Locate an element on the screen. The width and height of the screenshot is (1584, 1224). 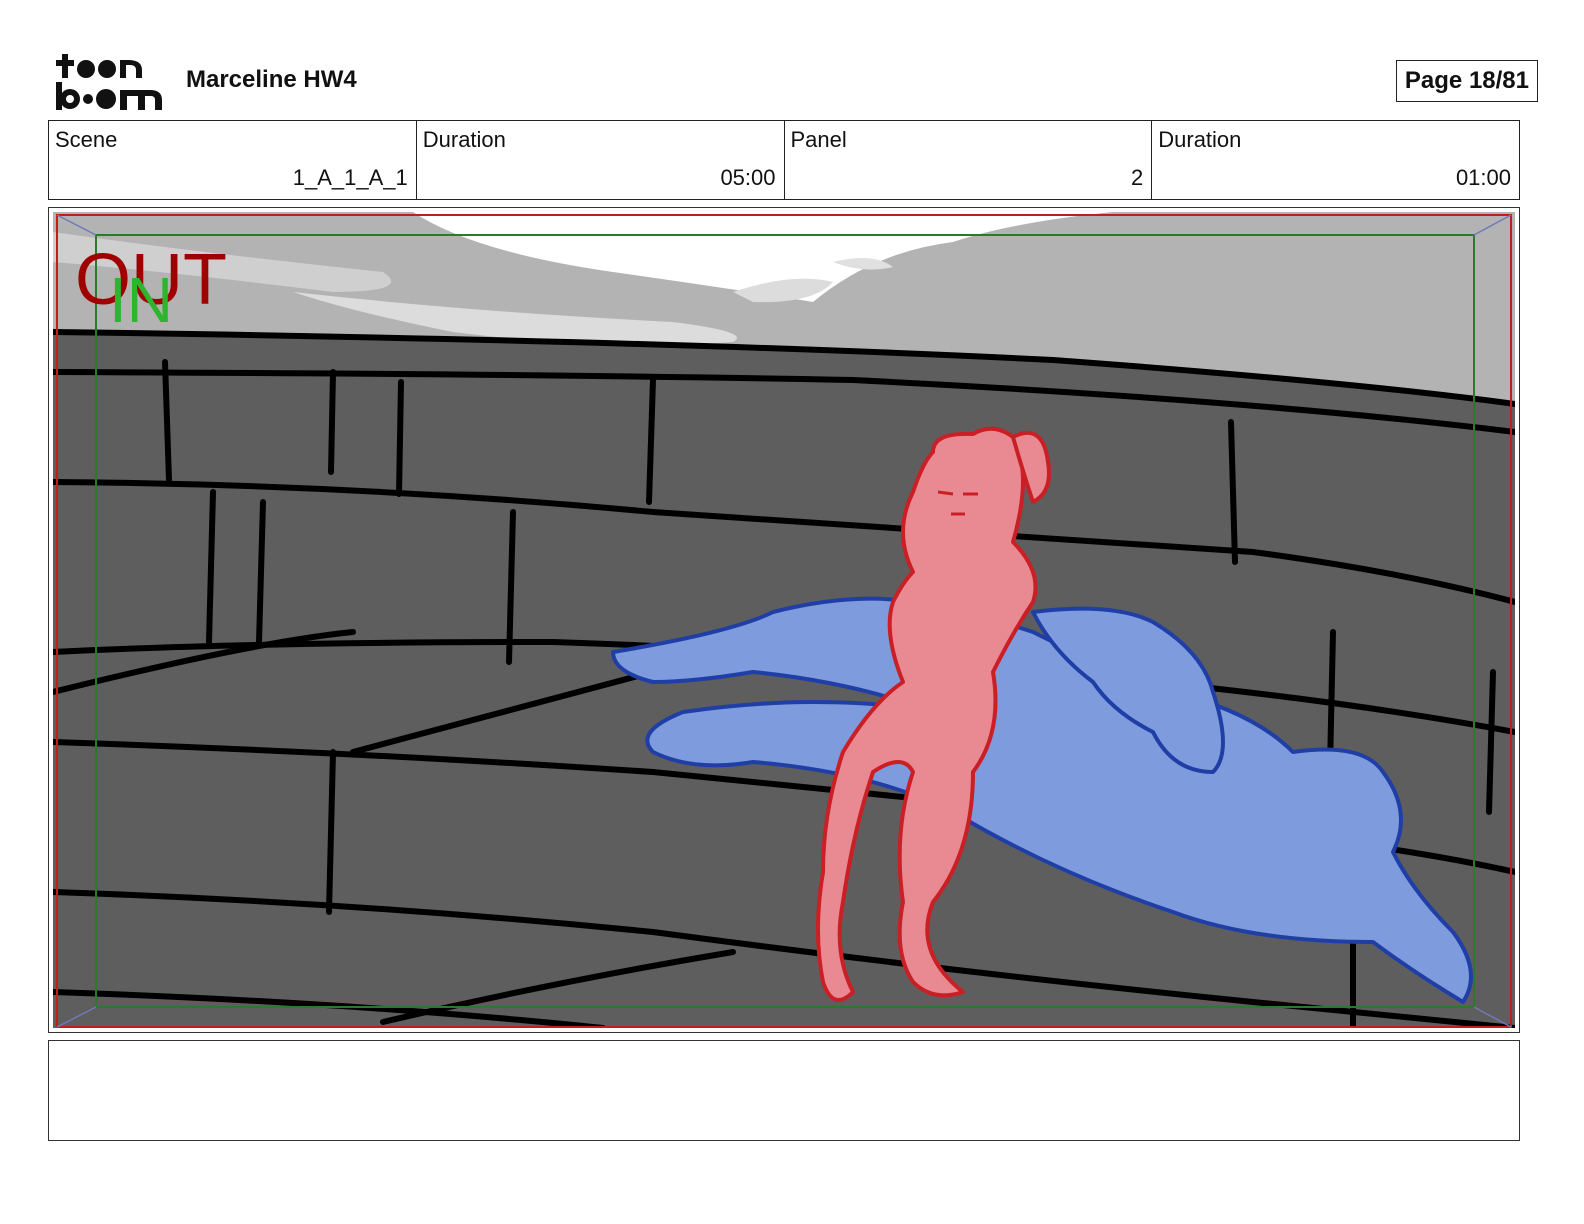
panel-duration-cell: Duration 01:00 is located at coordinates (1335, 160).